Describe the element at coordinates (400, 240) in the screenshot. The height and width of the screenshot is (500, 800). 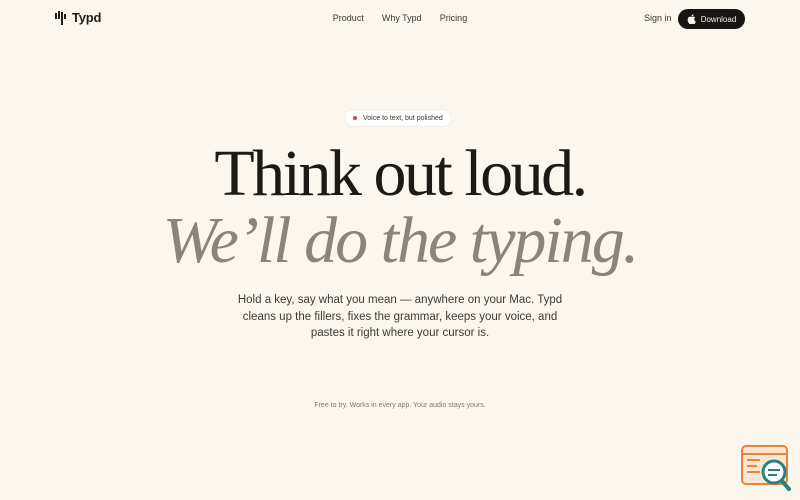
I see `hero-subheadline: We’ll do the typing.` at that location.